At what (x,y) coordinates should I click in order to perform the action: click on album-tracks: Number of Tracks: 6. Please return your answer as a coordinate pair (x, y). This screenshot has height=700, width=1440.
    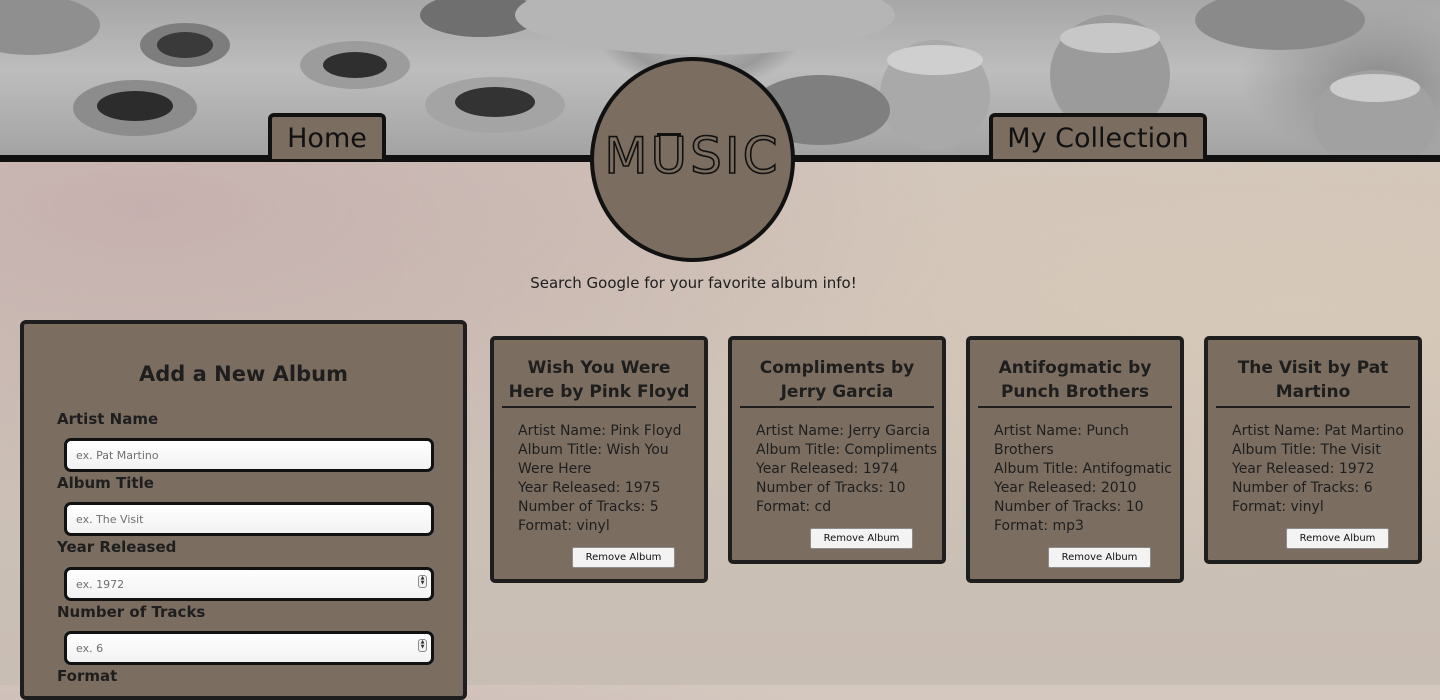
    Looking at the image, I should click on (1302, 488).